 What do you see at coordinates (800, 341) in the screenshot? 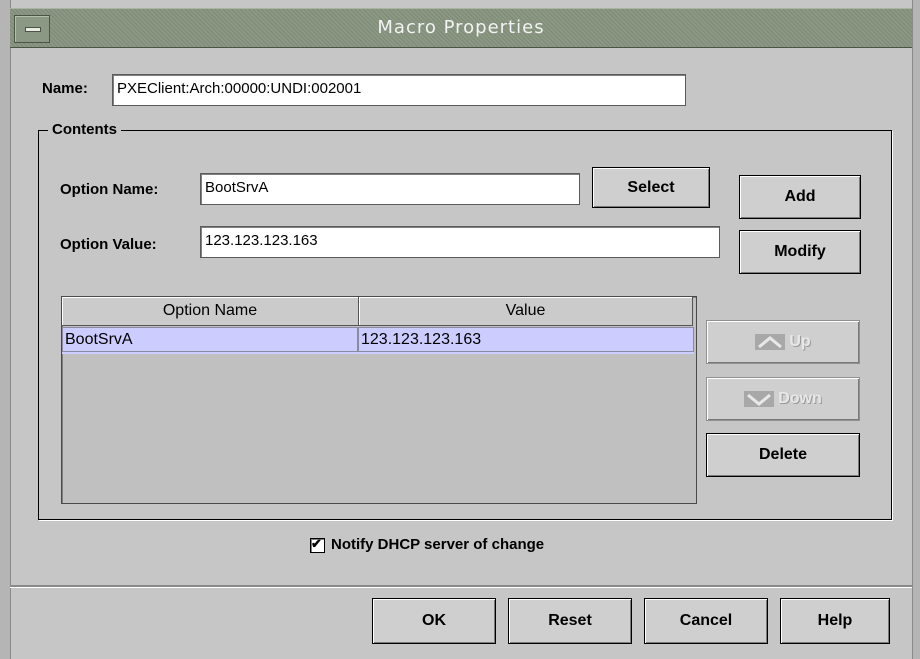
I see `up-label: Up` at bounding box center [800, 341].